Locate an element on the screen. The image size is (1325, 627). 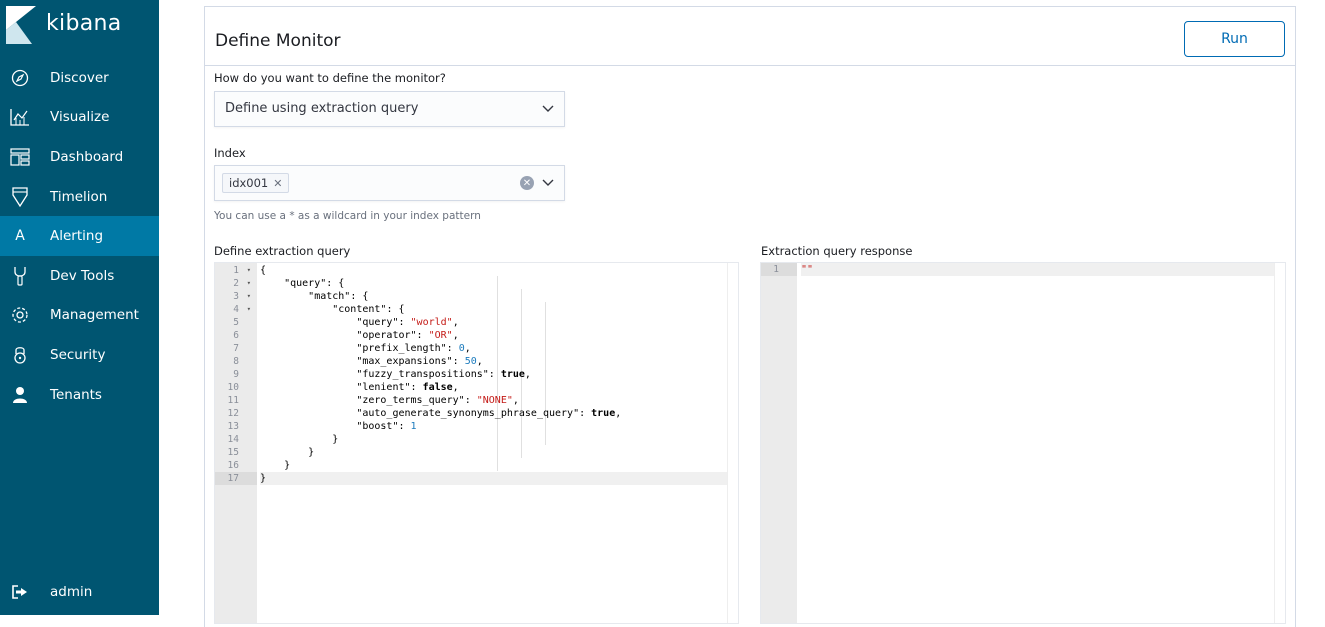
sidebar-item-label: Security is located at coordinates (78, 354).